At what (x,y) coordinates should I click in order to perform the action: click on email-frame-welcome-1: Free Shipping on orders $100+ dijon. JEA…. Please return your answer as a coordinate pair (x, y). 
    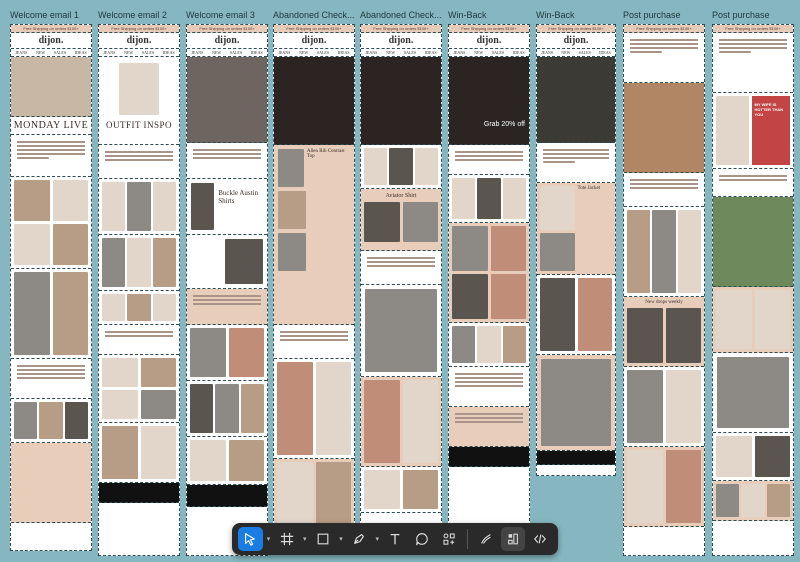
    Looking at the image, I should click on (51, 287).